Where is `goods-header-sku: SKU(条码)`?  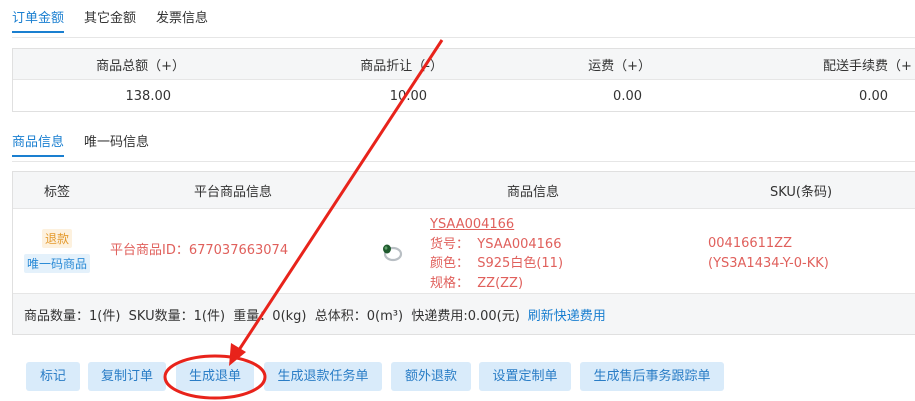
goods-header-sku: SKU(条码) is located at coordinates (801, 192).